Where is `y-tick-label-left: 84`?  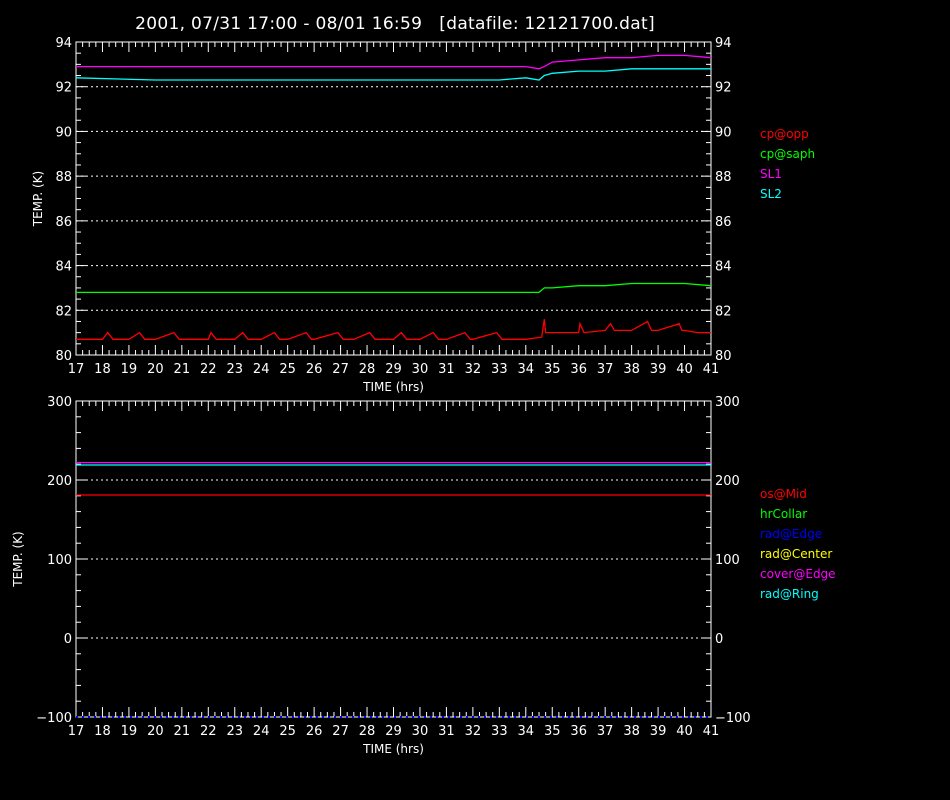 y-tick-label-left: 84 is located at coordinates (63, 267).